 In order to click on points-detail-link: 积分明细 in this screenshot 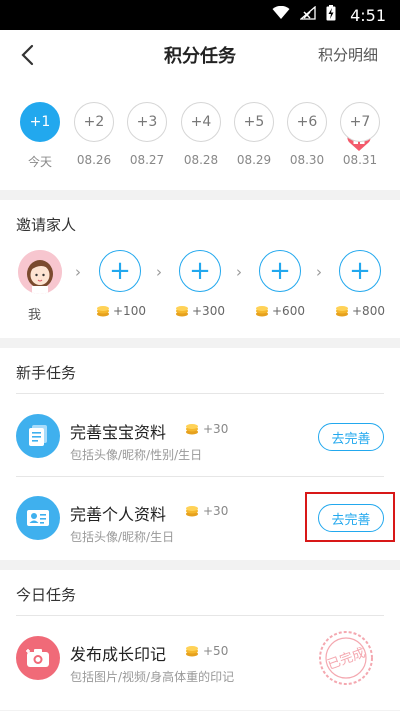, I will do `click(348, 54)`.